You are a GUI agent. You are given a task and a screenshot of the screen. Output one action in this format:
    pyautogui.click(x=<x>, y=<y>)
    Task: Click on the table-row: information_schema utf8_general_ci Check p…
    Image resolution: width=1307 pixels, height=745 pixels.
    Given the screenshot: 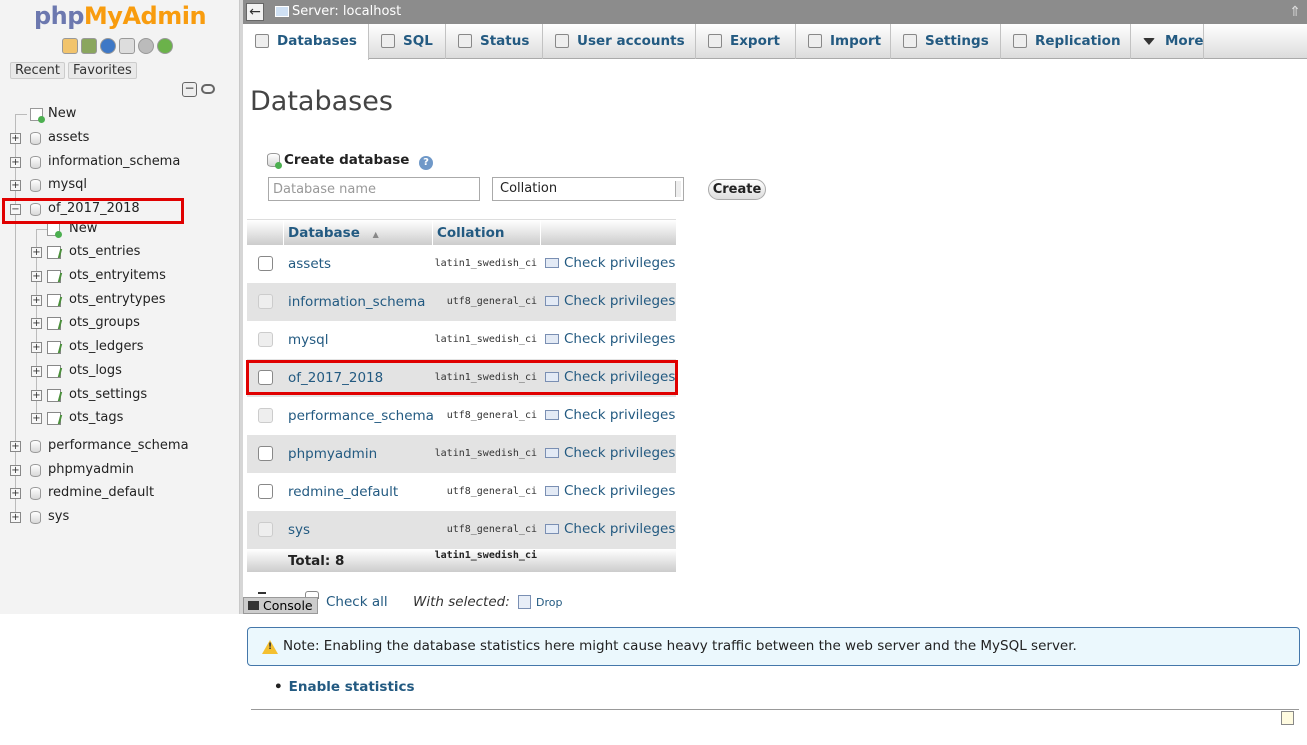 What is the action you would take?
    pyautogui.click(x=461, y=302)
    